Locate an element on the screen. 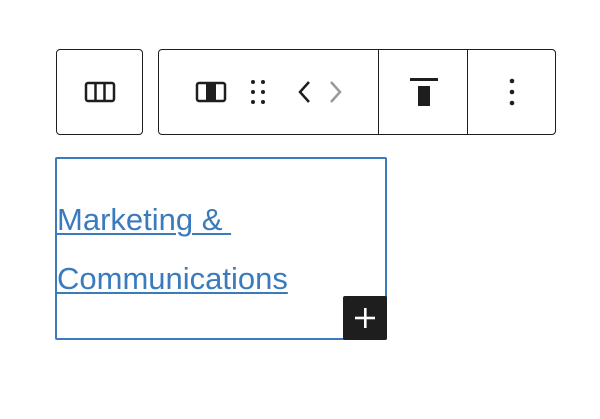  drag-handle is located at coordinates (258, 92).